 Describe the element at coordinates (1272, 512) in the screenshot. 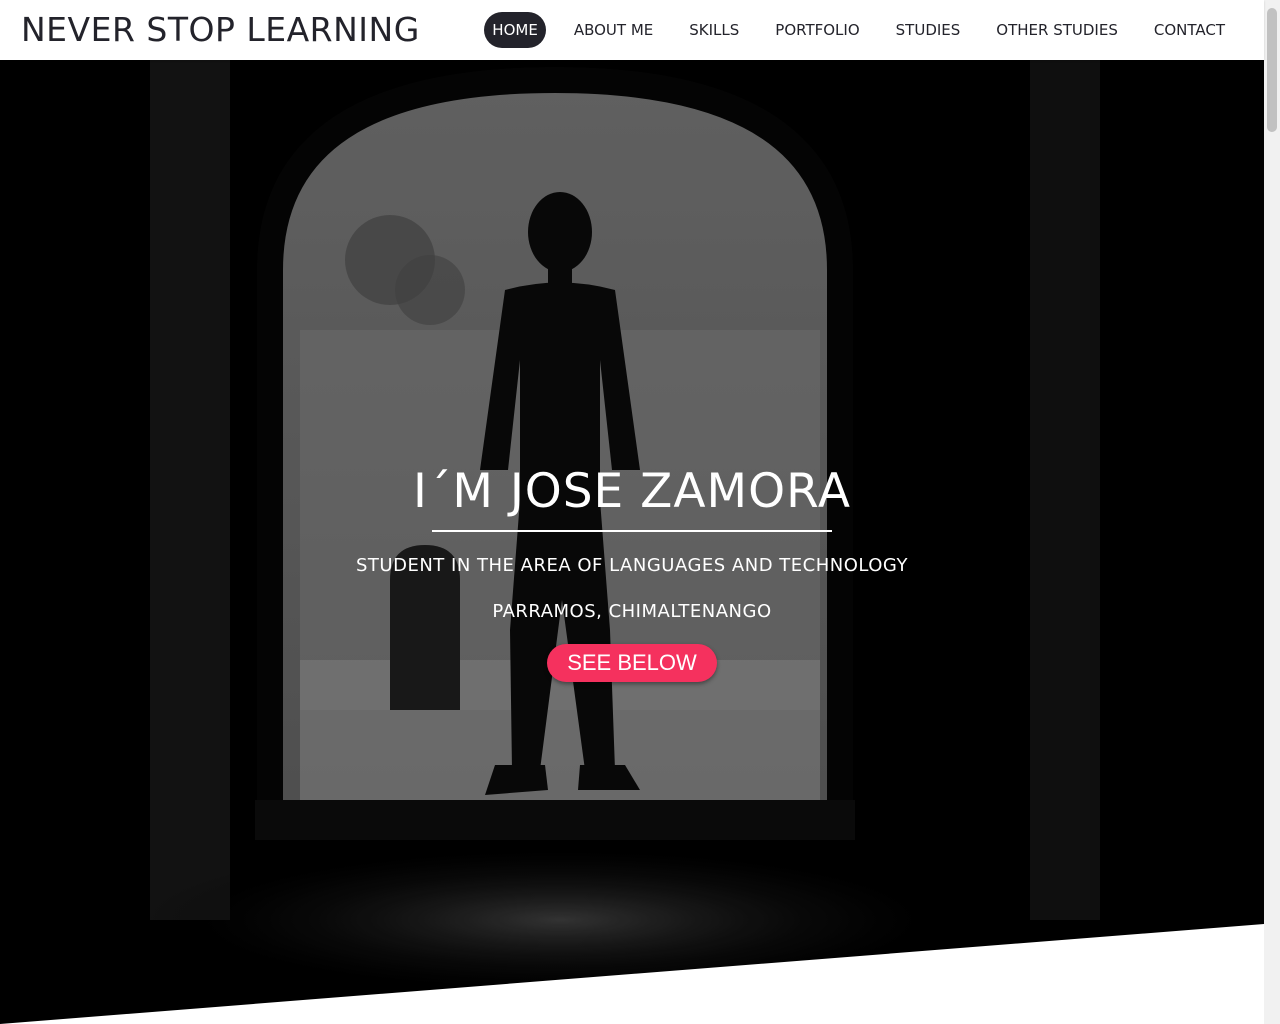

I see `vertical-scrollbar` at that location.